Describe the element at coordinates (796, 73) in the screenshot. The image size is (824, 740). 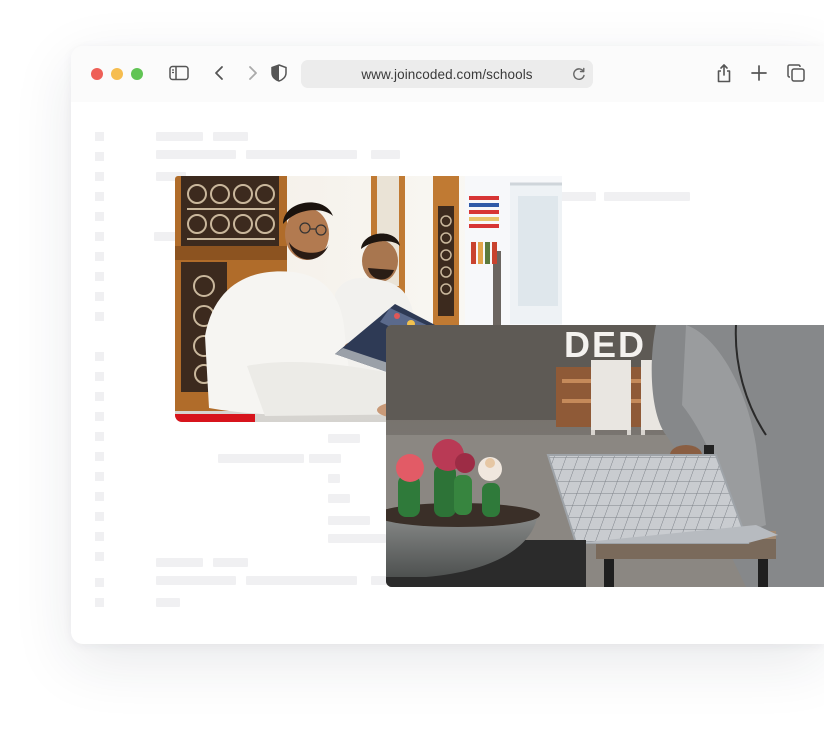
I see `tabs-overview-icon` at that location.